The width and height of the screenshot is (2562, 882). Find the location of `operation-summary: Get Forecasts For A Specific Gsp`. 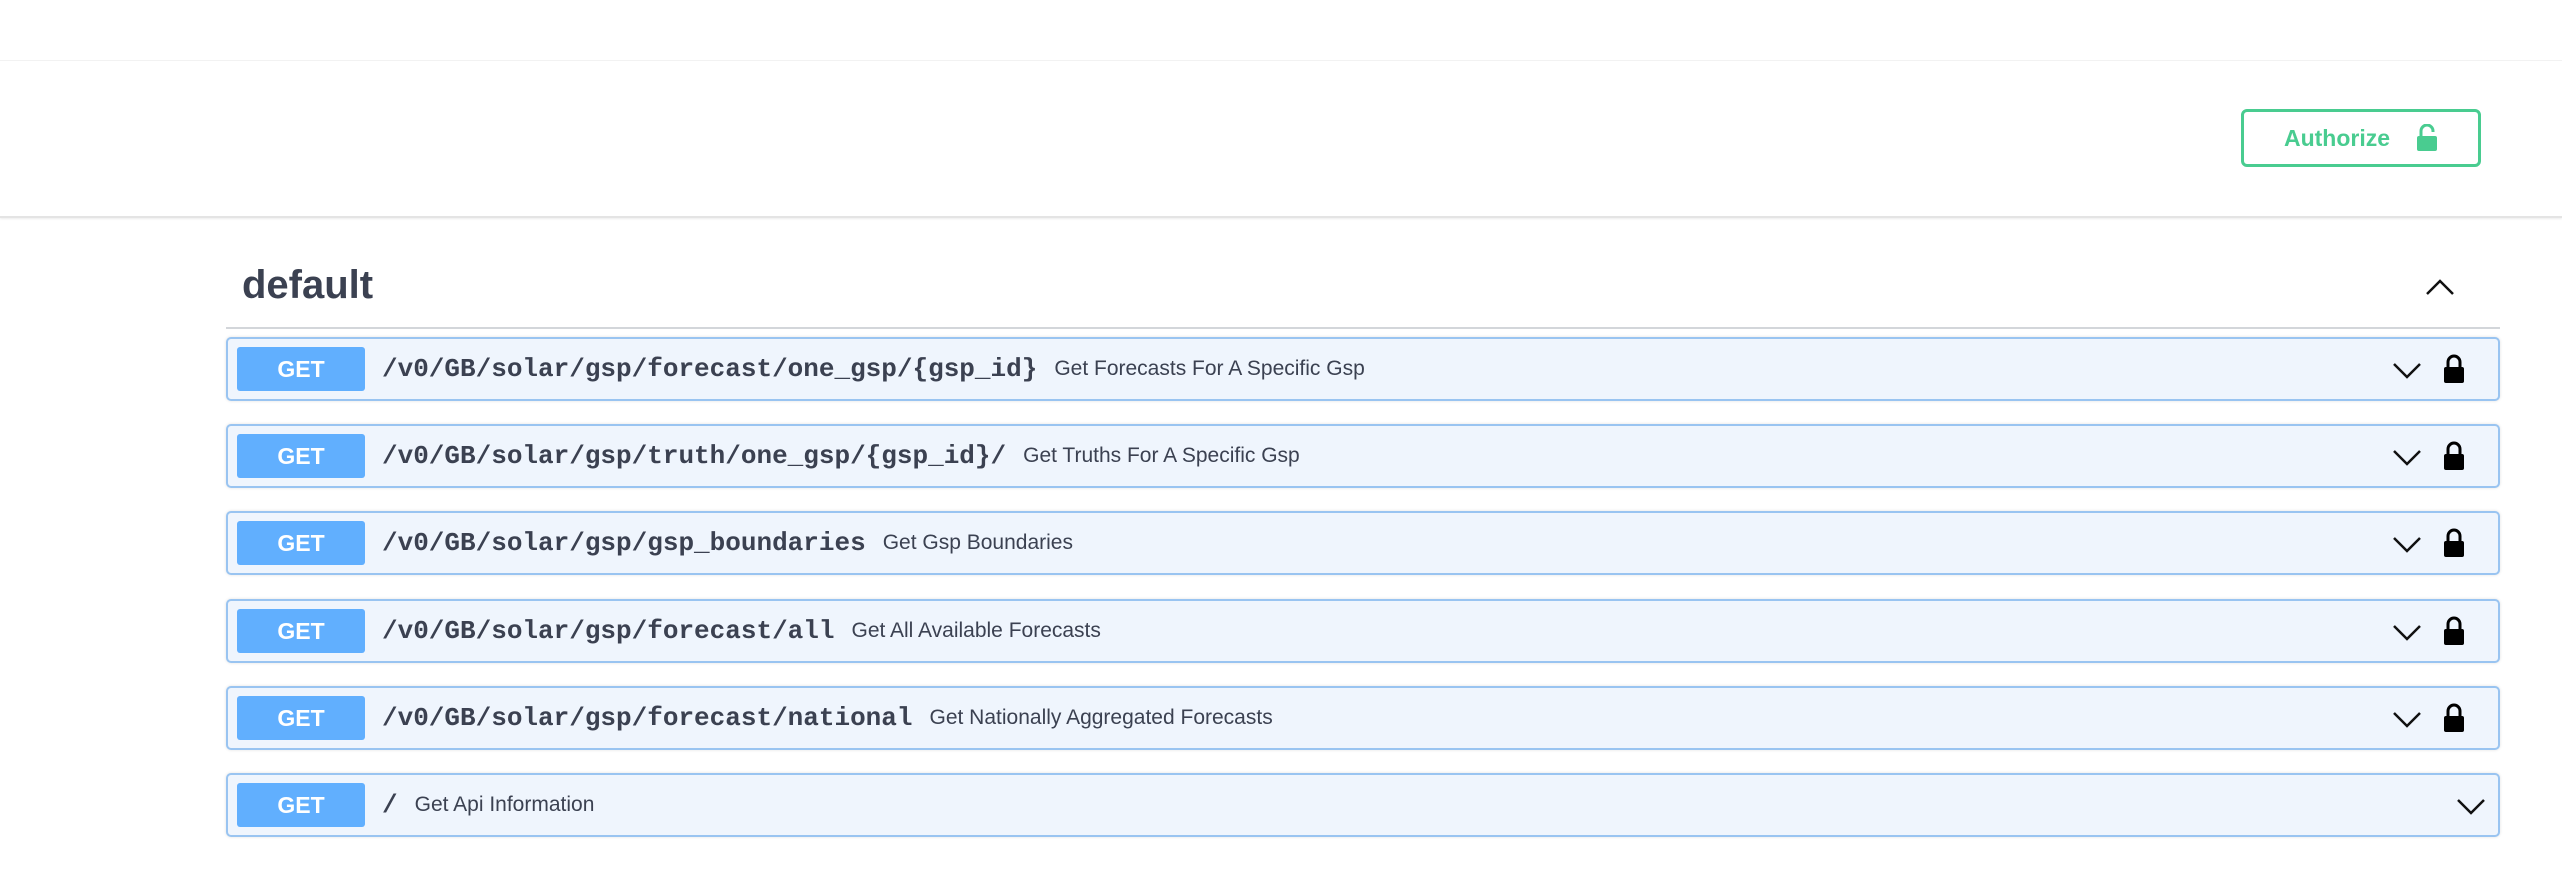

operation-summary: Get Forecasts For A Specific Gsp is located at coordinates (1209, 368).